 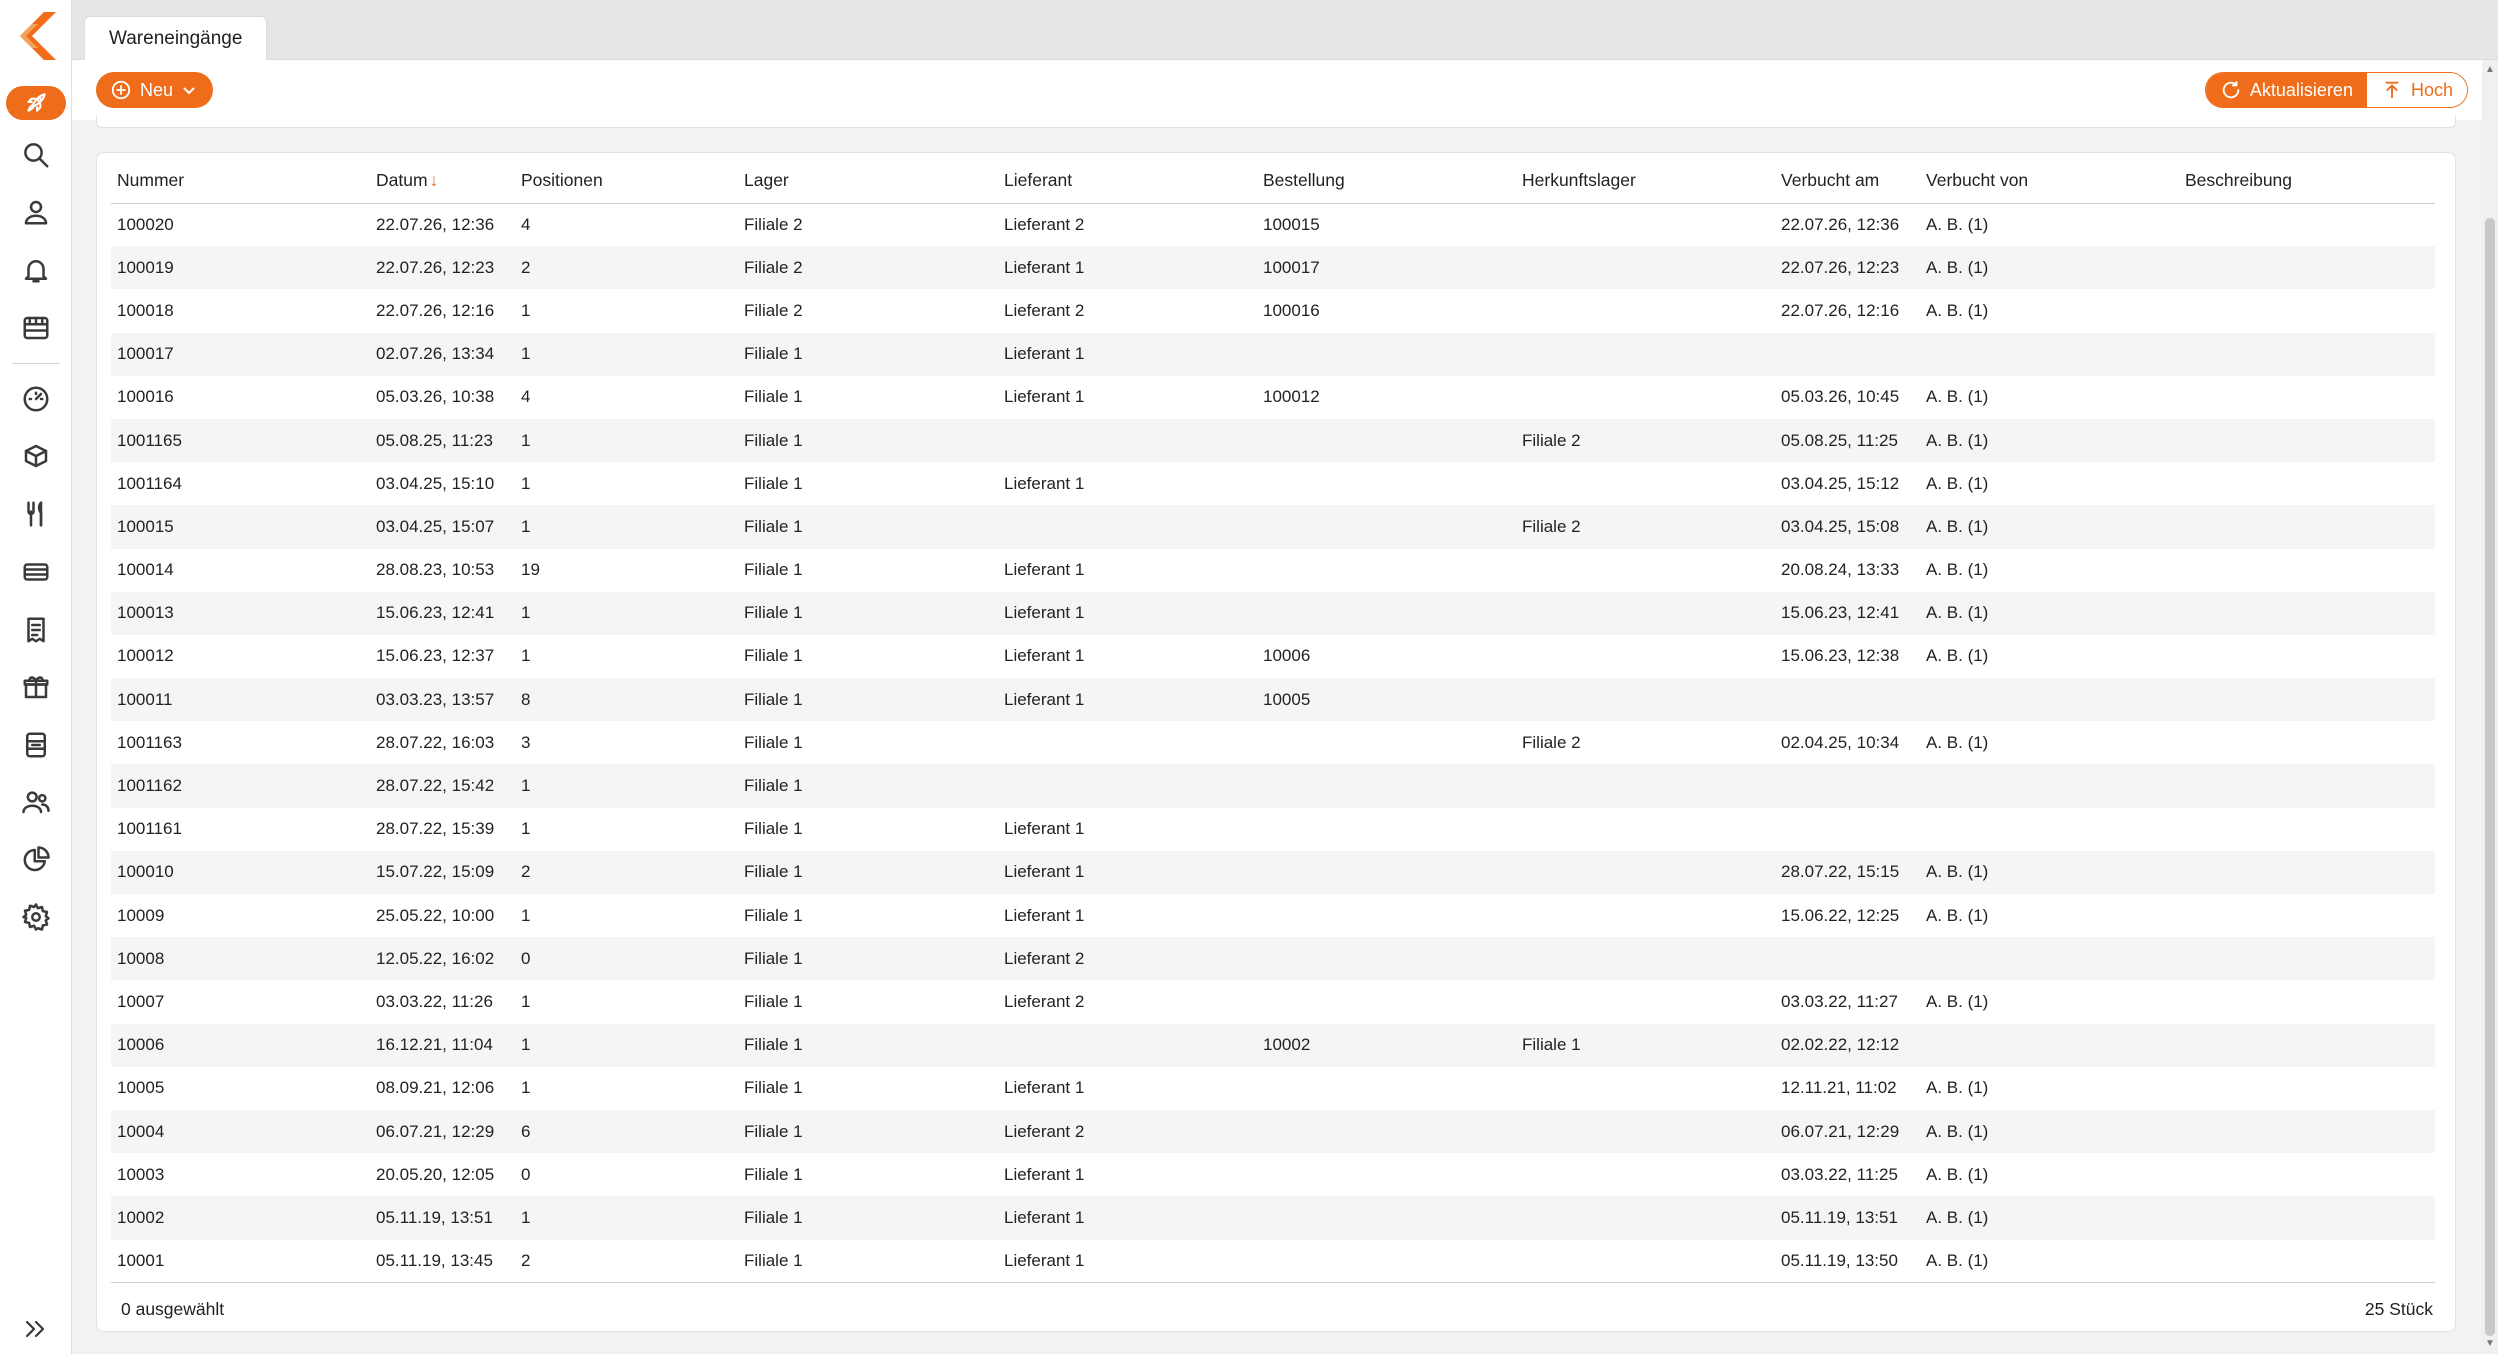 I want to click on gift-icon, so click(x=36, y=687).